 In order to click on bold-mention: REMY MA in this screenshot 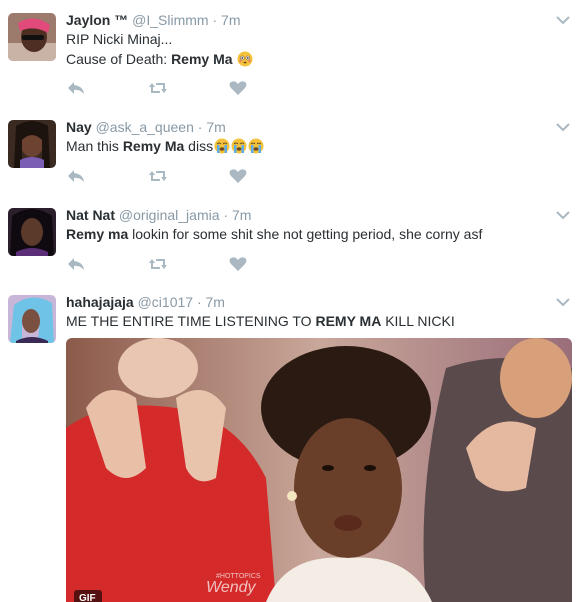, I will do `click(348, 321)`.